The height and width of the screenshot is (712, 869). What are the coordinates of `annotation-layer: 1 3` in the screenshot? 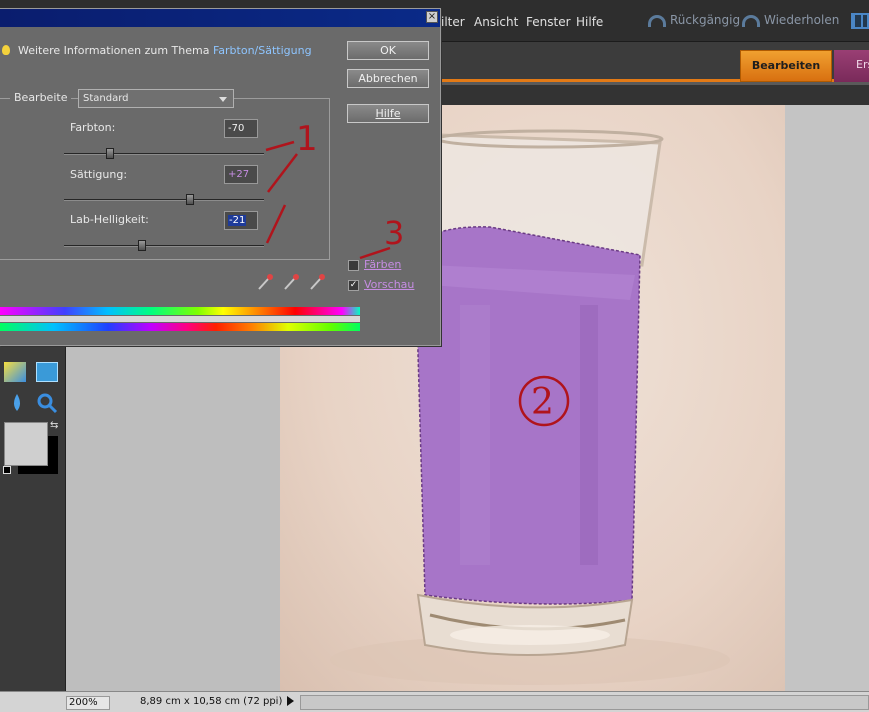 It's located at (334, 189).